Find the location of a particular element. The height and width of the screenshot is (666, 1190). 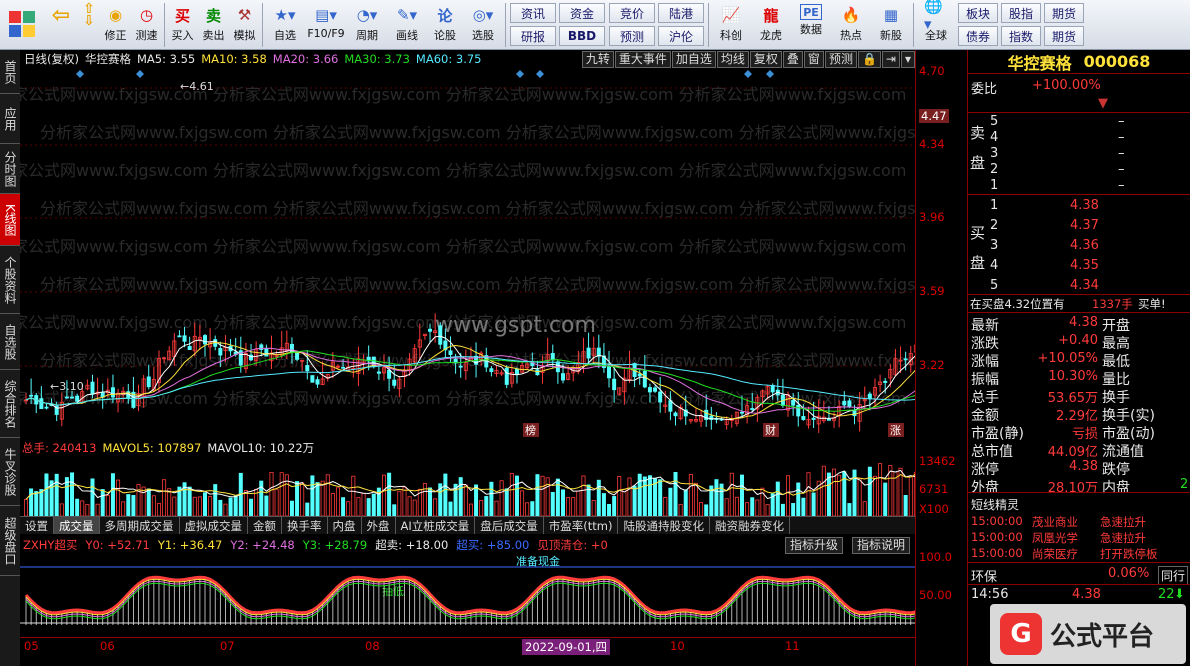

indicator-upgrade-button: 指标升级 is located at coordinates (814, 545).